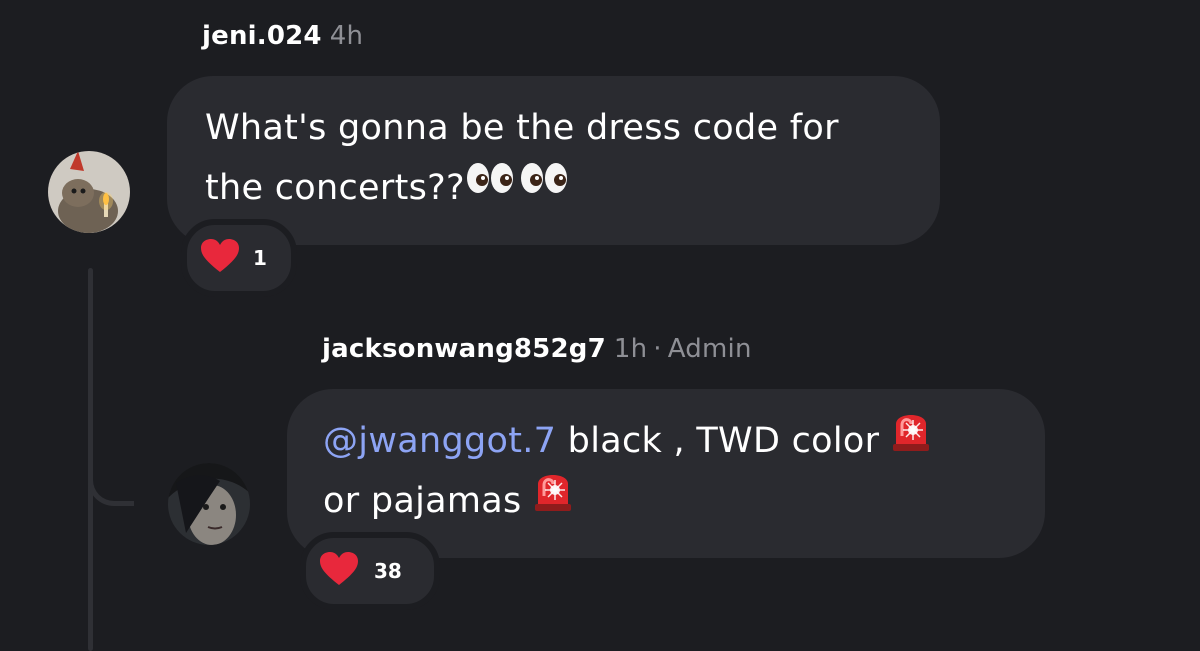 The image size is (1200, 651). I want to click on reaction-count: 38, so click(388, 571).